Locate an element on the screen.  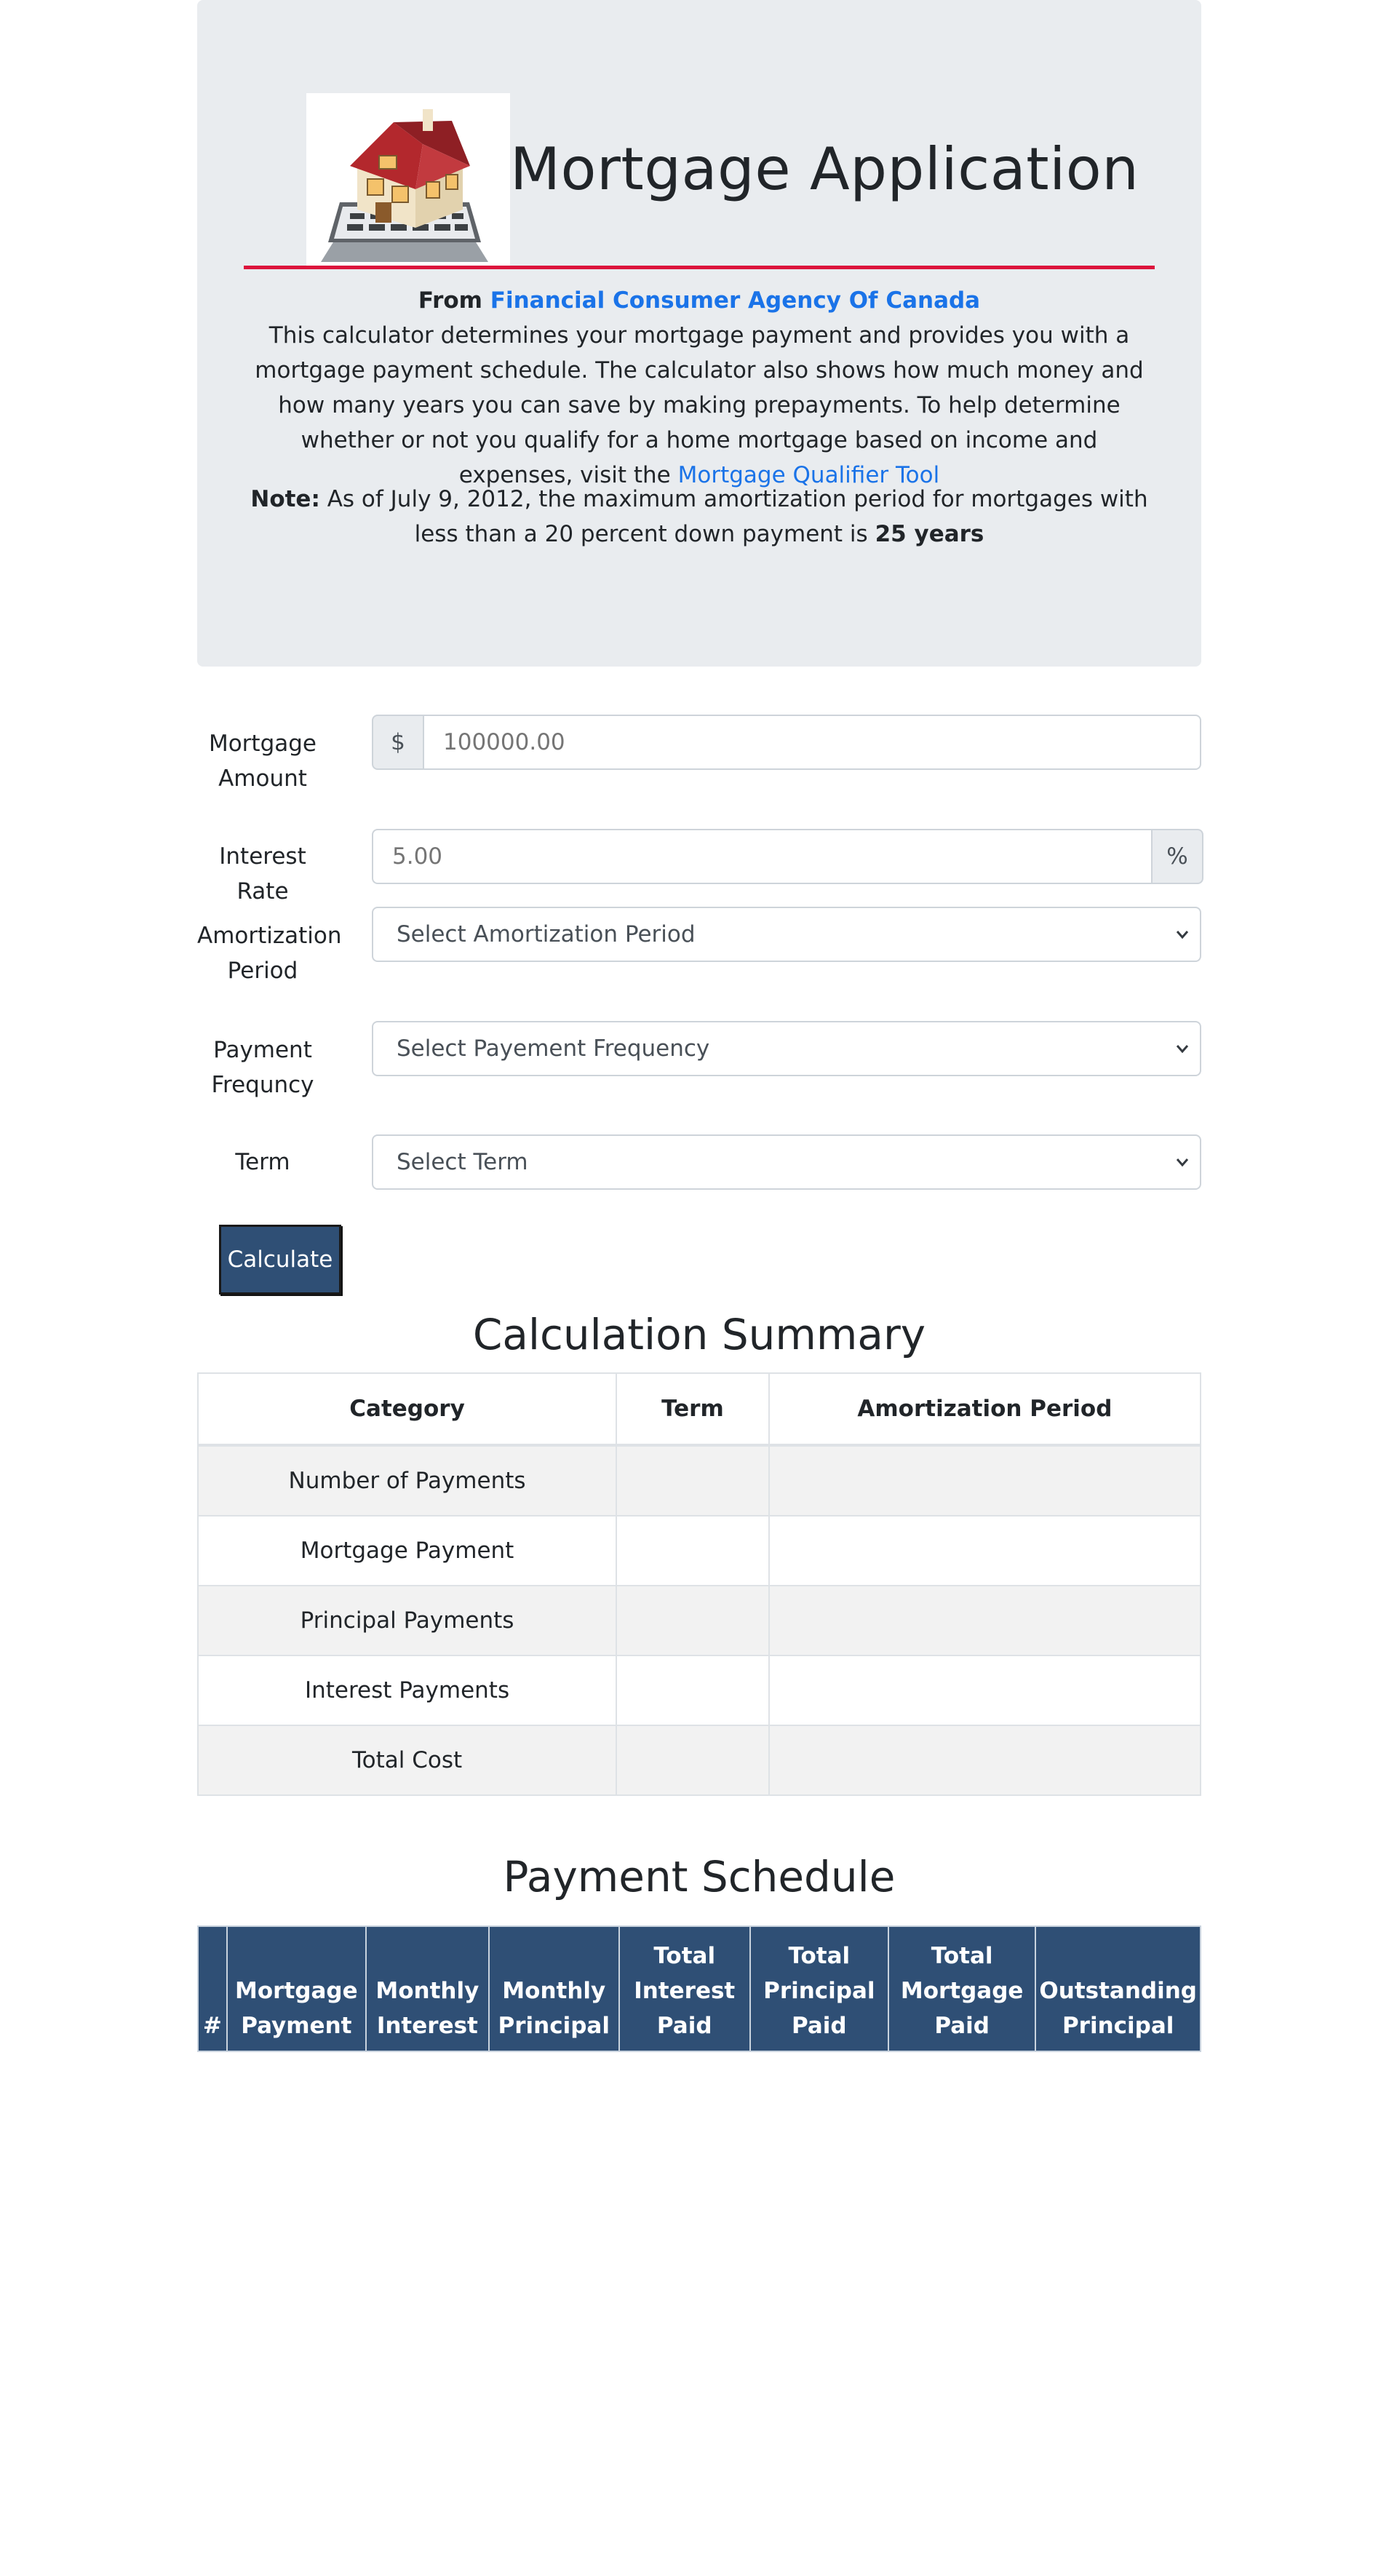
source-line: From Financial Consumer Agency Of Canada is located at coordinates (699, 300).